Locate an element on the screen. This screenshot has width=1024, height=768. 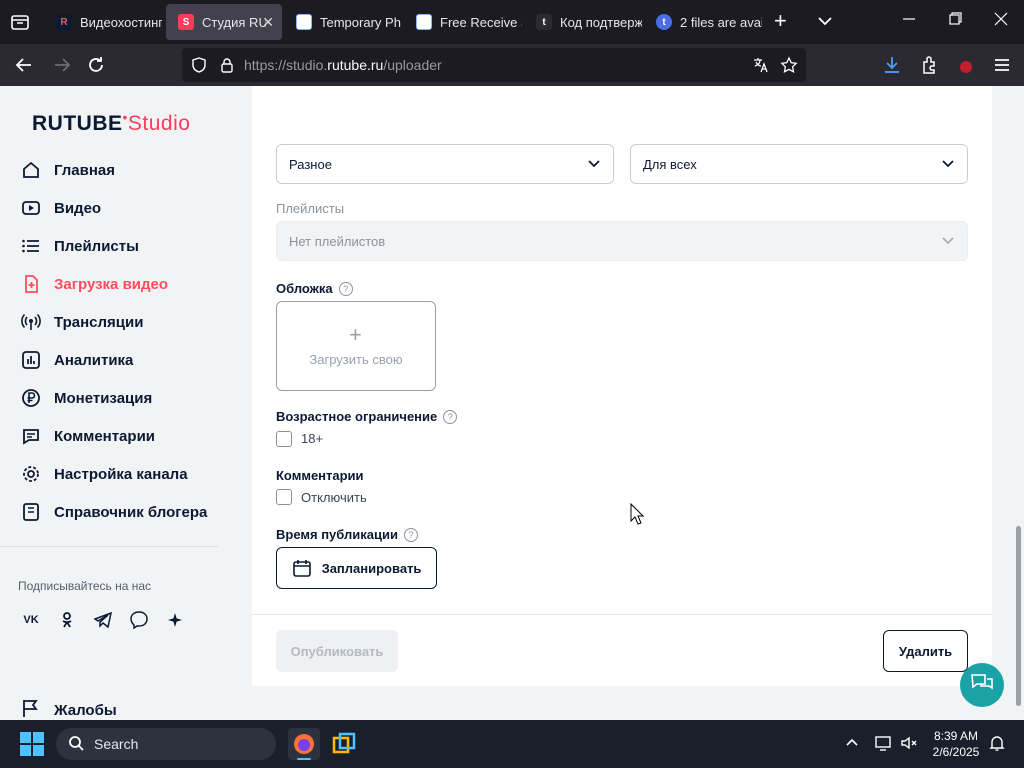
age-restriction-label: Возрастное ограничение ? is located at coordinates (367, 416).